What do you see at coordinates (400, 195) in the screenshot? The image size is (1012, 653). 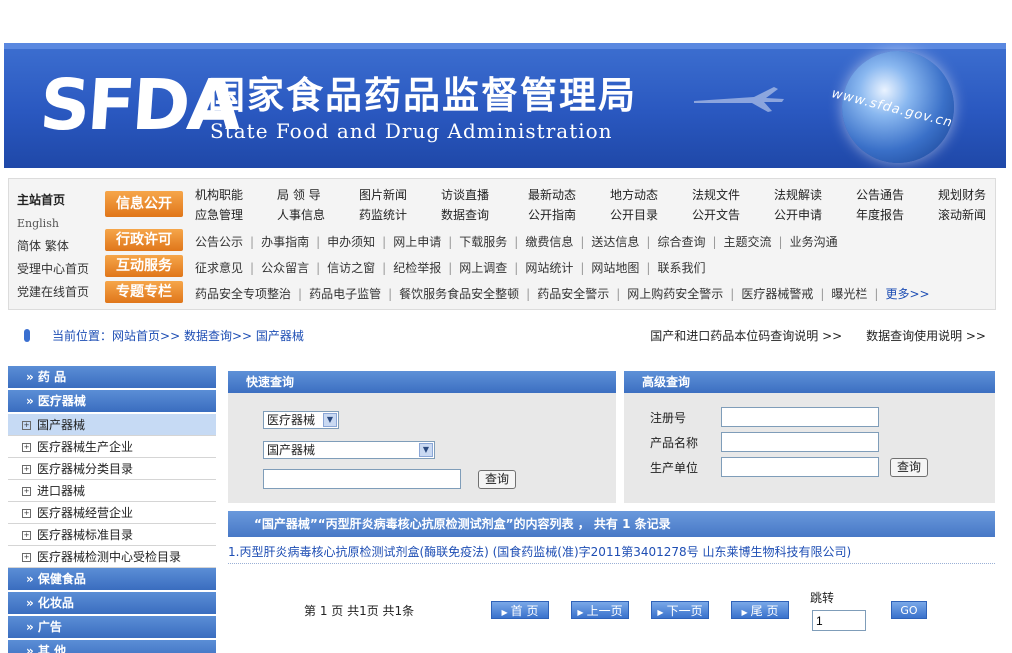 I see `nav-link: 图片新闻` at bounding box center [400, 195].